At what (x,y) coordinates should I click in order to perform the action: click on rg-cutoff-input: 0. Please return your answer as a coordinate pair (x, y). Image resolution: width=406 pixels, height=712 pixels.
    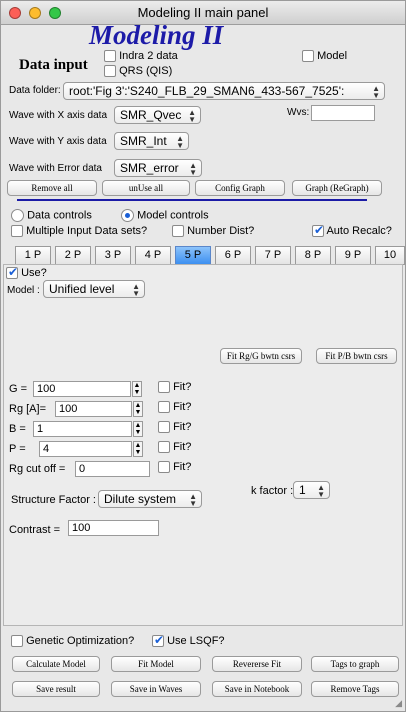
    Looking at the image, I should click on (112, 469).